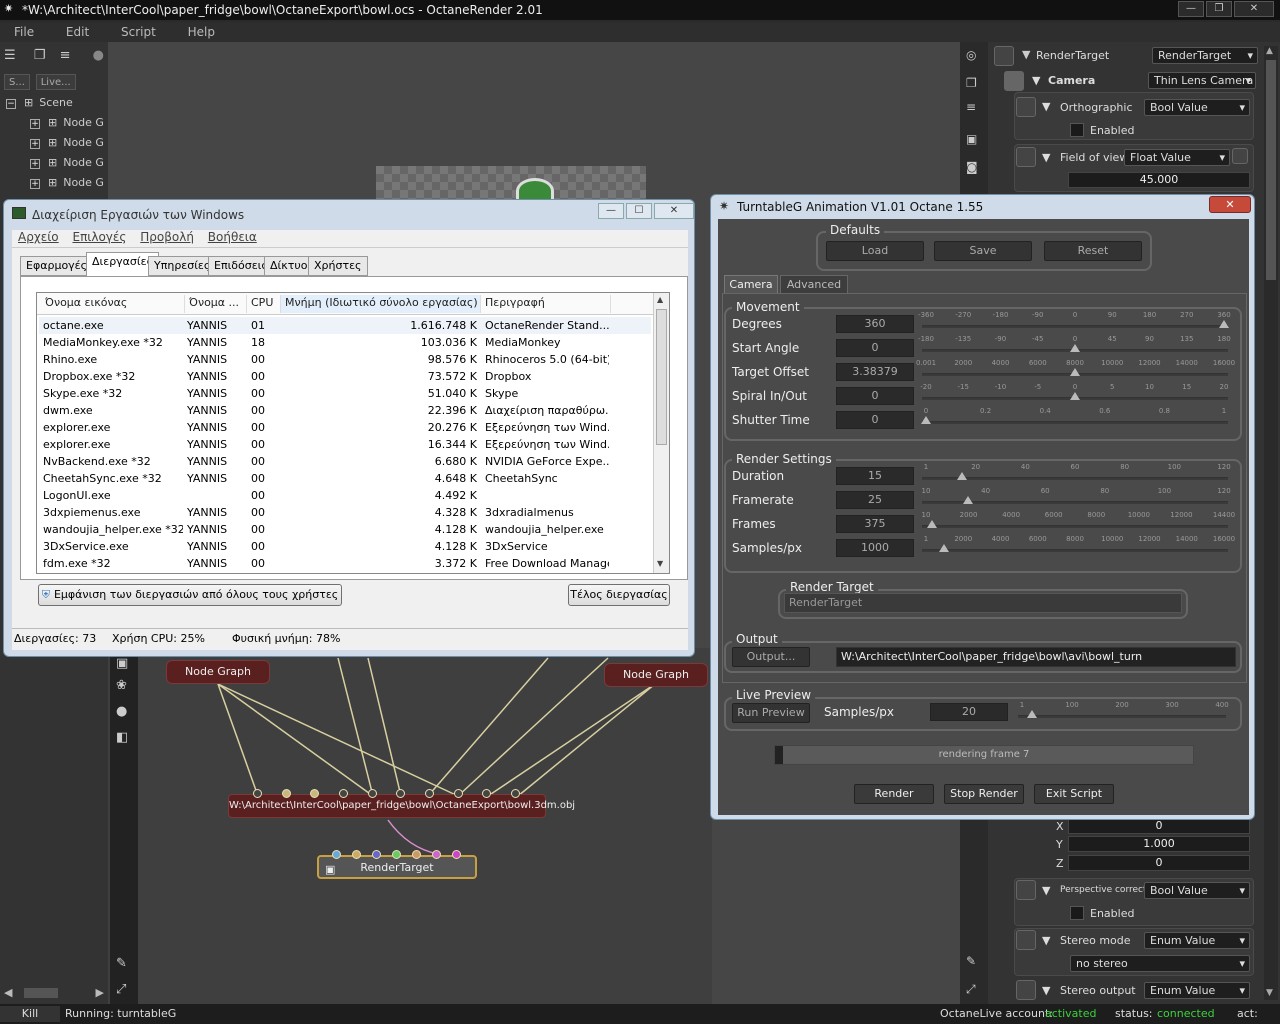 This screenshot has height=1024, width=1280. I want to click on move-row-slider: -20 -15 -10 -5 0 5 10 15 20, so click(1074, 394).